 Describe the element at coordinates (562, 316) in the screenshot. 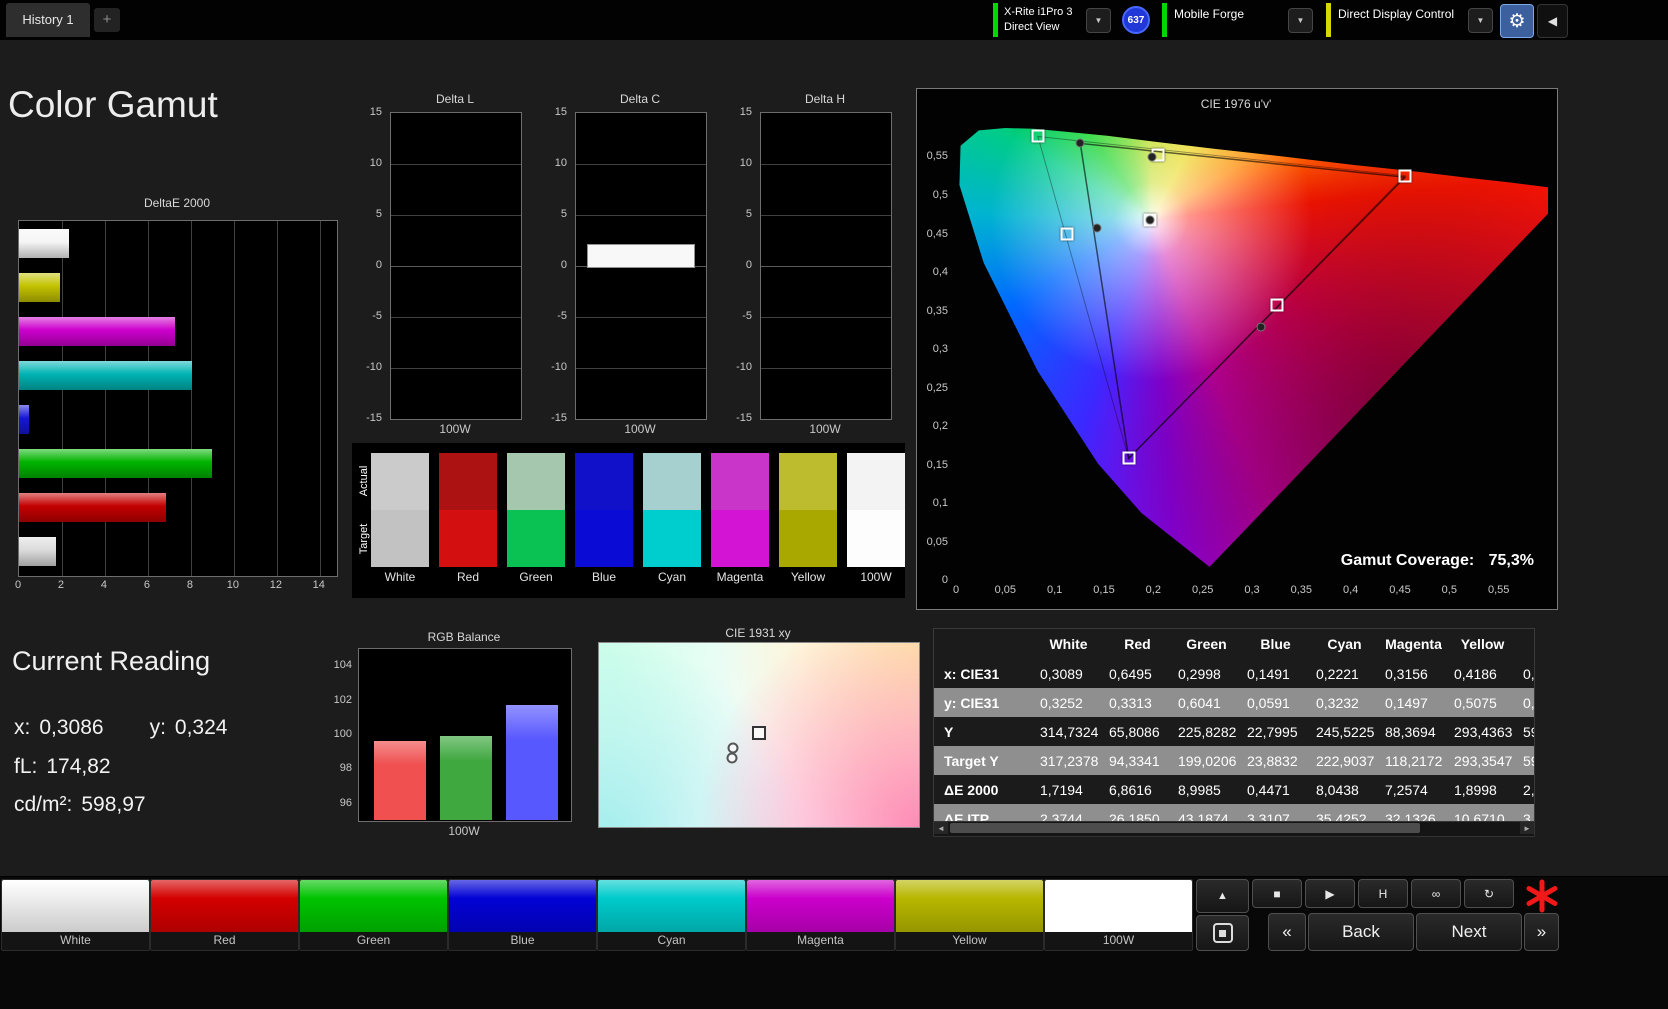

I see `y-tick-label: -5` at that location.